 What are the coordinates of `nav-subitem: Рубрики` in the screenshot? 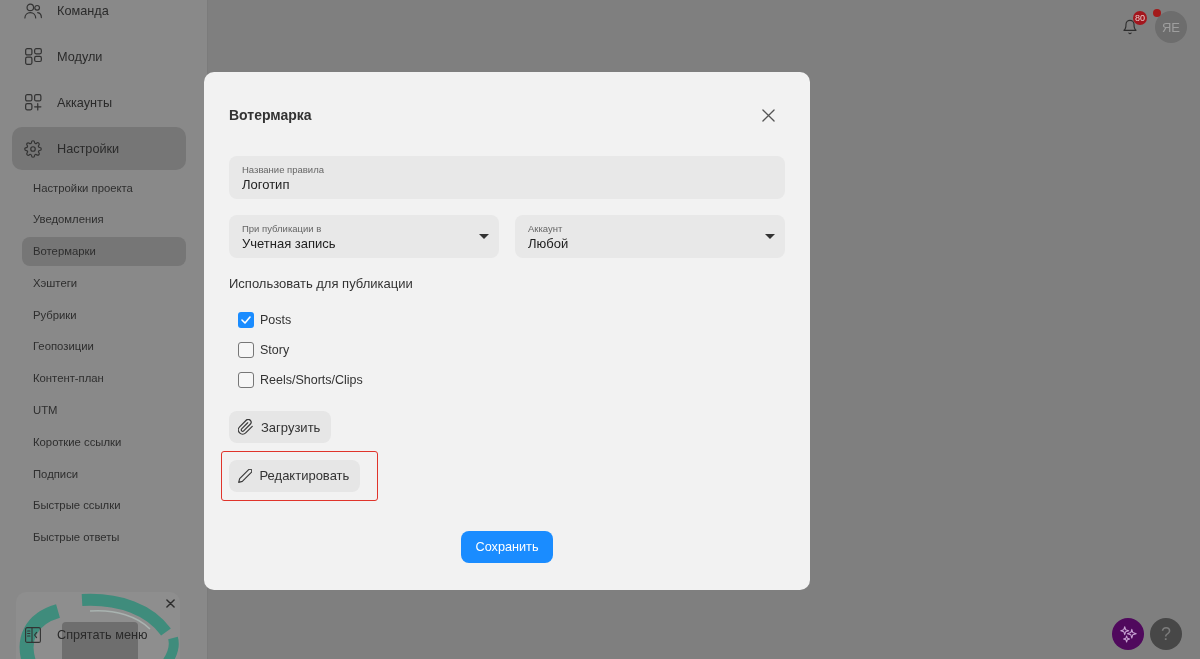 It's located at (104, 315).